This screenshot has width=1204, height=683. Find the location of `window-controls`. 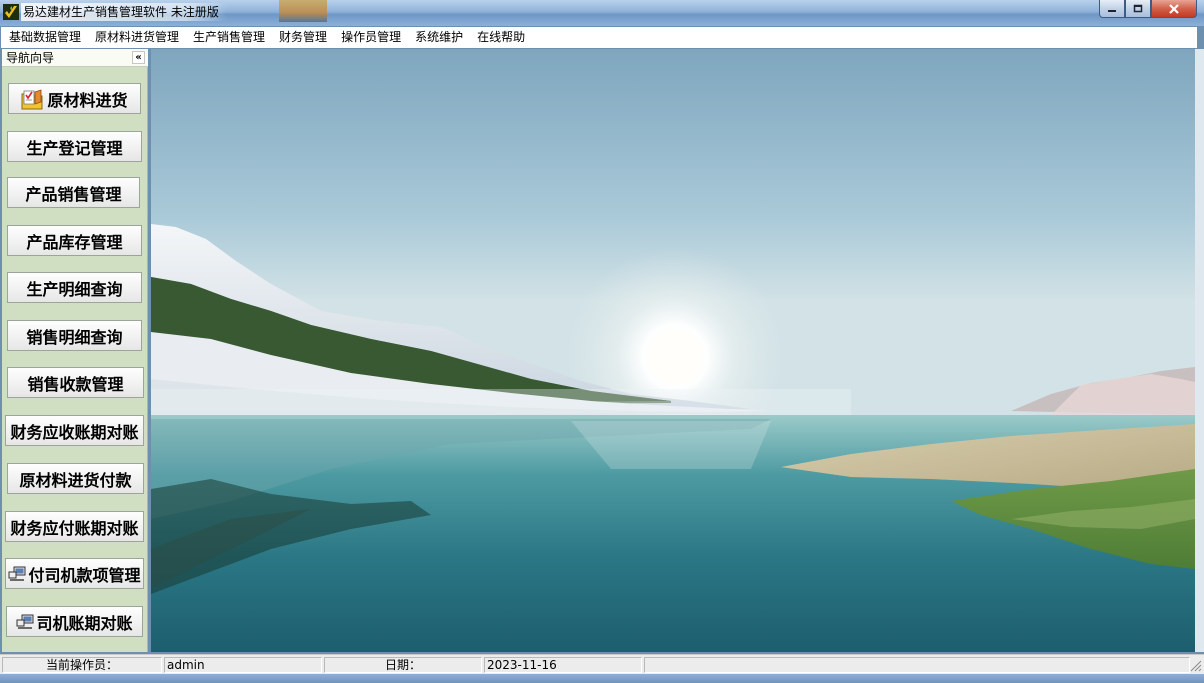

window-controls is located at coordinates (1148, 9).